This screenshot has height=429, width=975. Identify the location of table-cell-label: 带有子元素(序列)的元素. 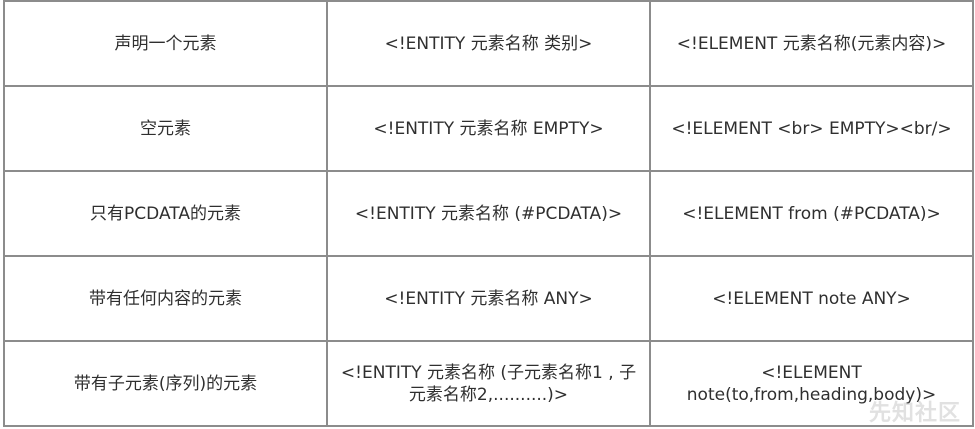
(165, 383).